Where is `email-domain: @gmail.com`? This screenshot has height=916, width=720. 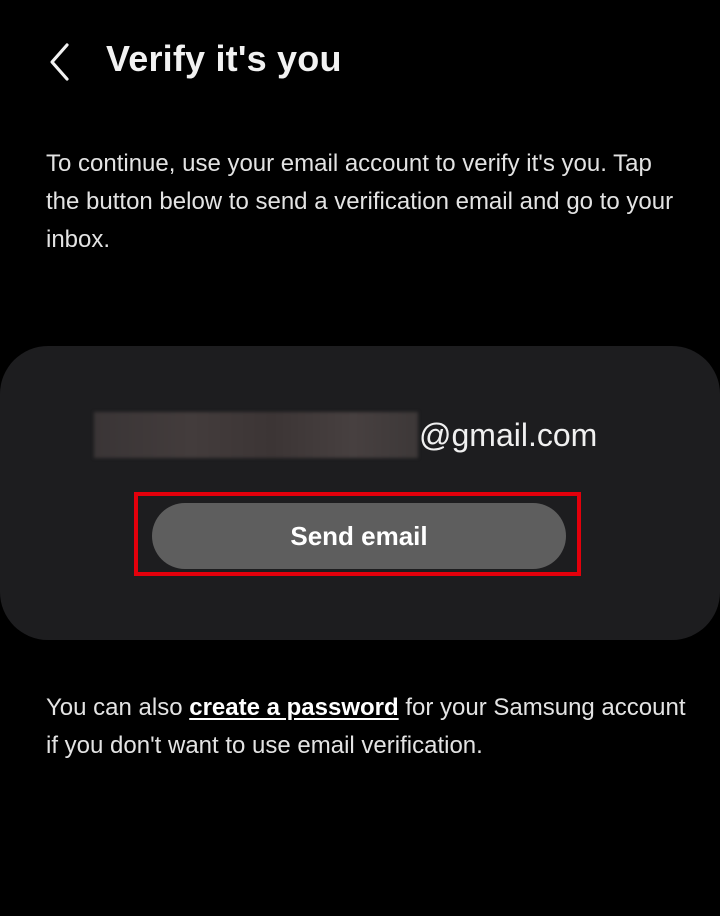 email-domain: @gmail.com is located at coordinates (508, 434).